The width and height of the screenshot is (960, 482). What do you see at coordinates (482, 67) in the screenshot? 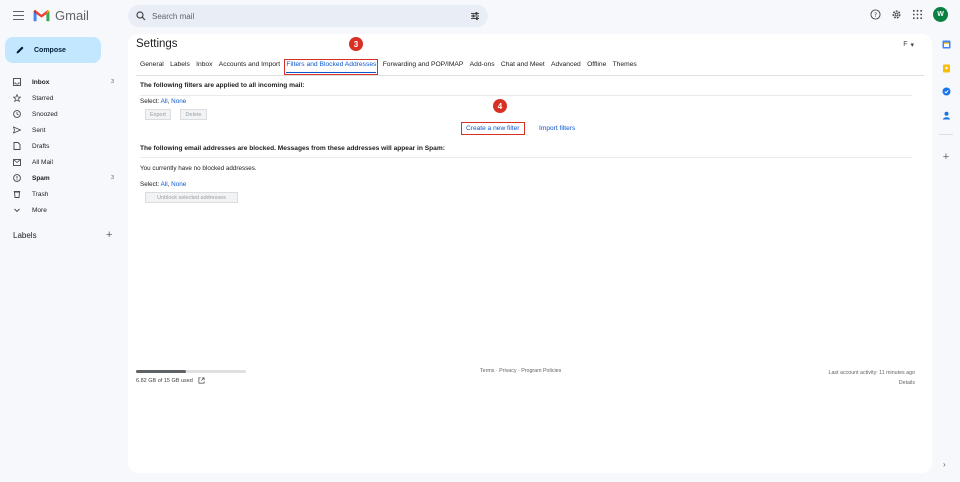
I see `tab-add-ons: Add-ons` at bounding box center [482, 67].